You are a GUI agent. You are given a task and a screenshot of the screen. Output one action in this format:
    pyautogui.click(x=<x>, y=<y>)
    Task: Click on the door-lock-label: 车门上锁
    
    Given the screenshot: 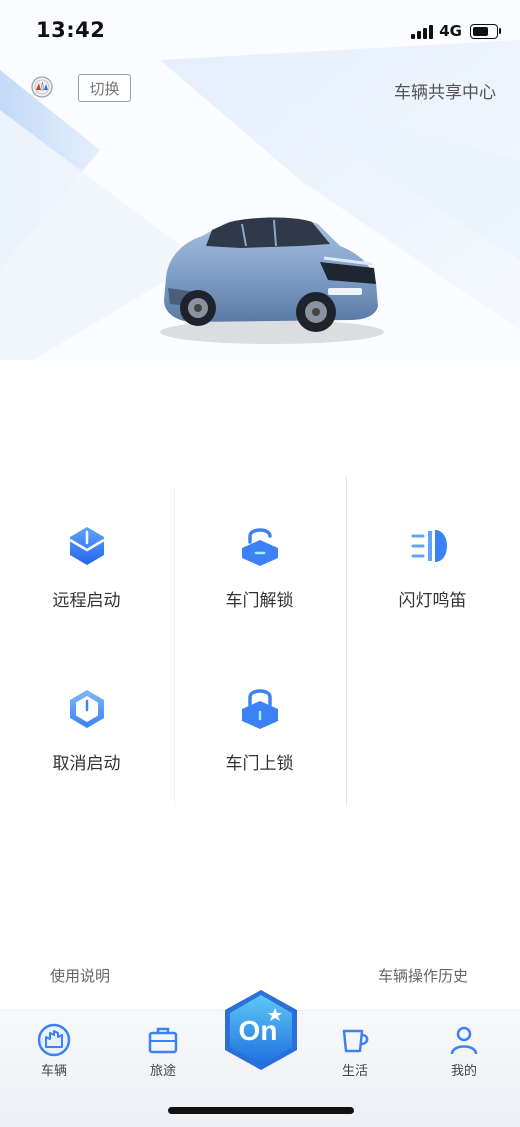 What is the action you would take?
    pyautogui.click(x=259, y=764)
    